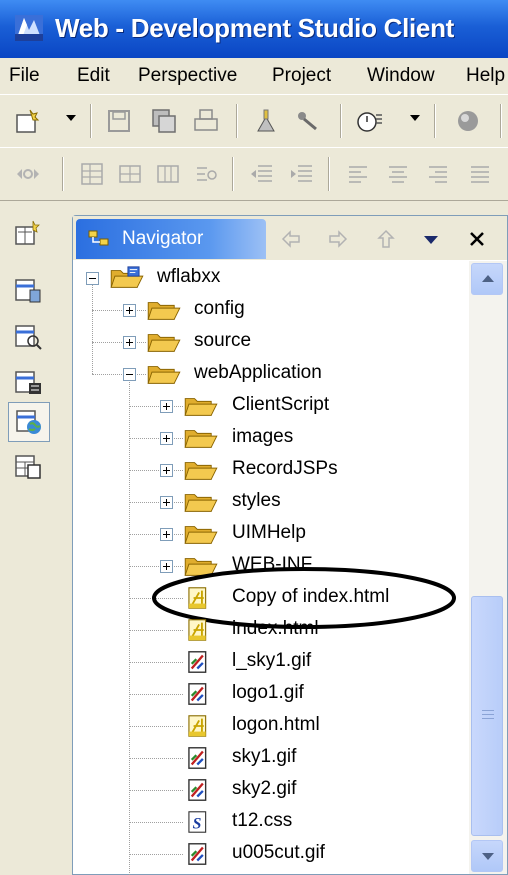 The height and width of the screenshot is (875, 508). I want to click on tree-item-label: styles, so click(256, 500).